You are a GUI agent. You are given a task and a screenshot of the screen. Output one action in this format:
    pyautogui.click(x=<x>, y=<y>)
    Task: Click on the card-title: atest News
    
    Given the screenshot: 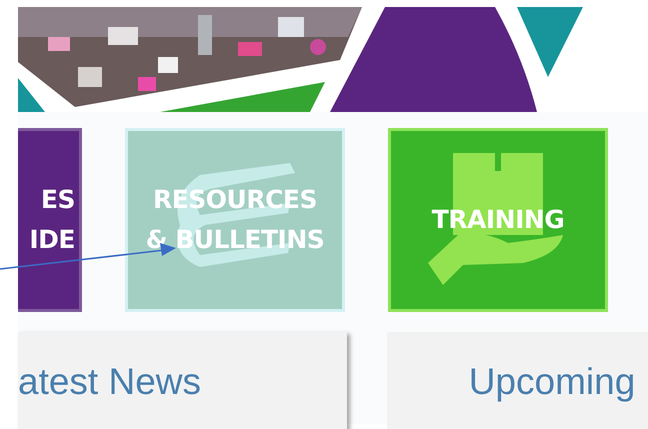 What is the action you would take?
    pyautogui.click(x=110, y=382)
    